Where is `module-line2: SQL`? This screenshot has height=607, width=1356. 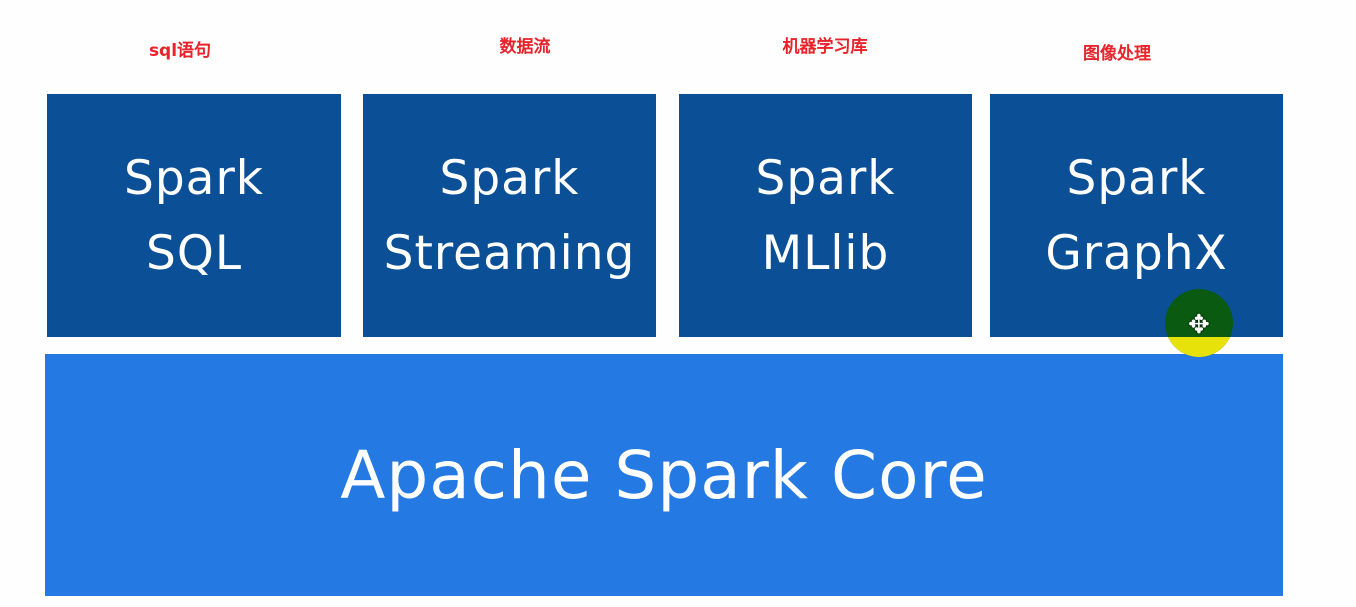 module-line2: SQL is located at coordinates (193, 253).